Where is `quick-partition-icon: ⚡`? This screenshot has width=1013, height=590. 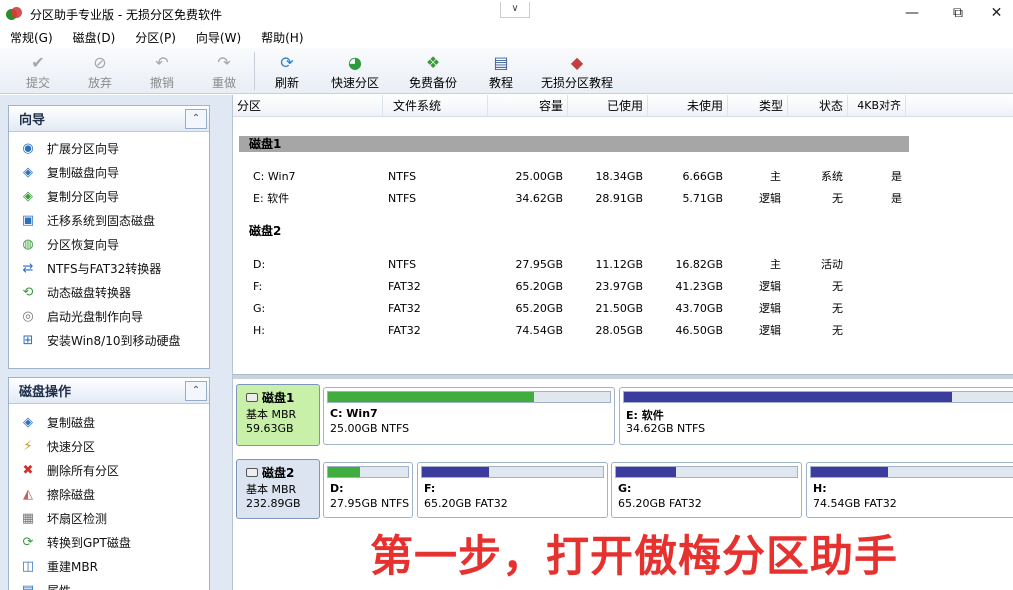
quick-partition-icon: ⚡ is located at coordinates (28, 446).